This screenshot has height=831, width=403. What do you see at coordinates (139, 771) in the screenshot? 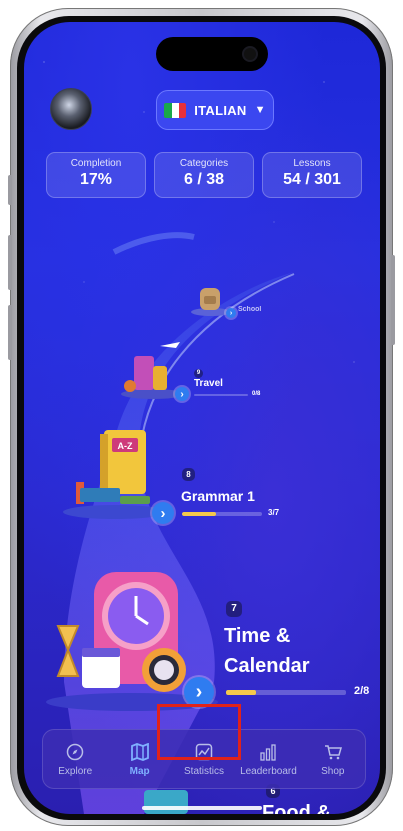
I see `tab-label: Map` at bounding box center [139, 771].